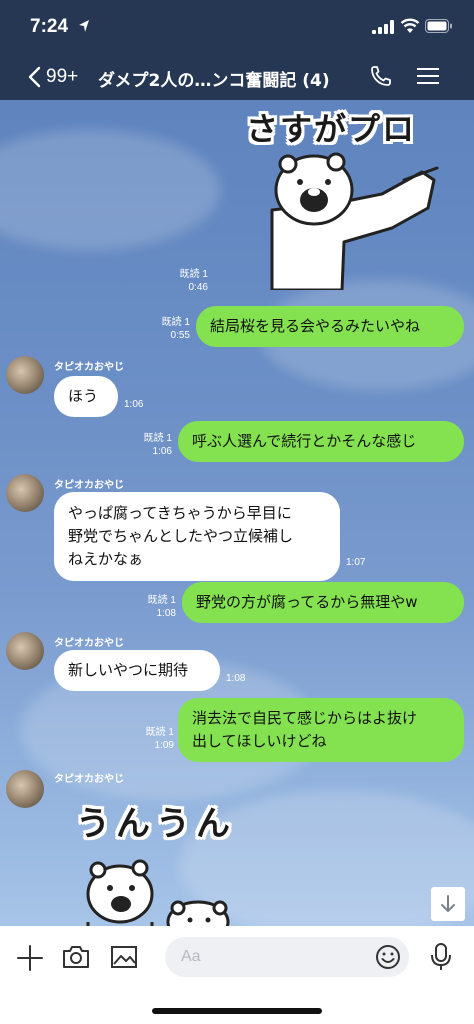 The width and height of the screenshot is (474, 1024). I want to click on my-message-bubble: 結局桜を見る会やるみたいやね, so click(330, 326).